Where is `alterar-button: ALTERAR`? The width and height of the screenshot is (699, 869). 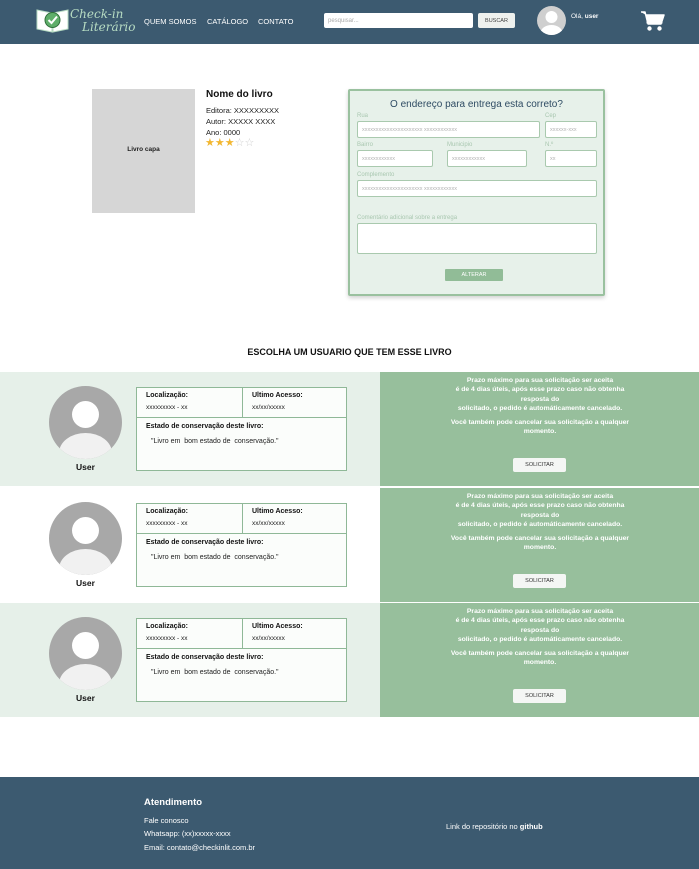
alterar-button: ALTERAR is located at coordinates (474, 275).